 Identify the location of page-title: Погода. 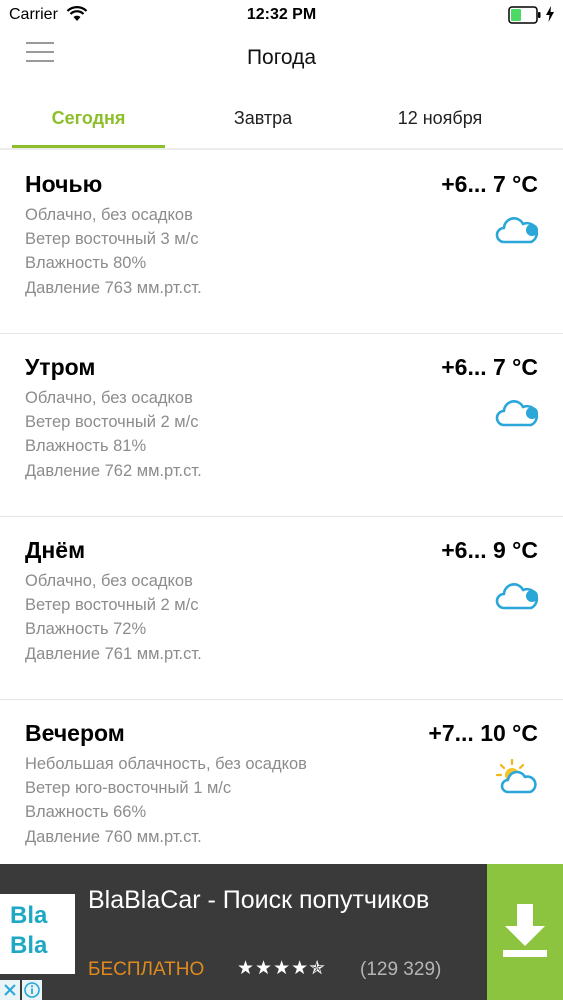
(281, 57).